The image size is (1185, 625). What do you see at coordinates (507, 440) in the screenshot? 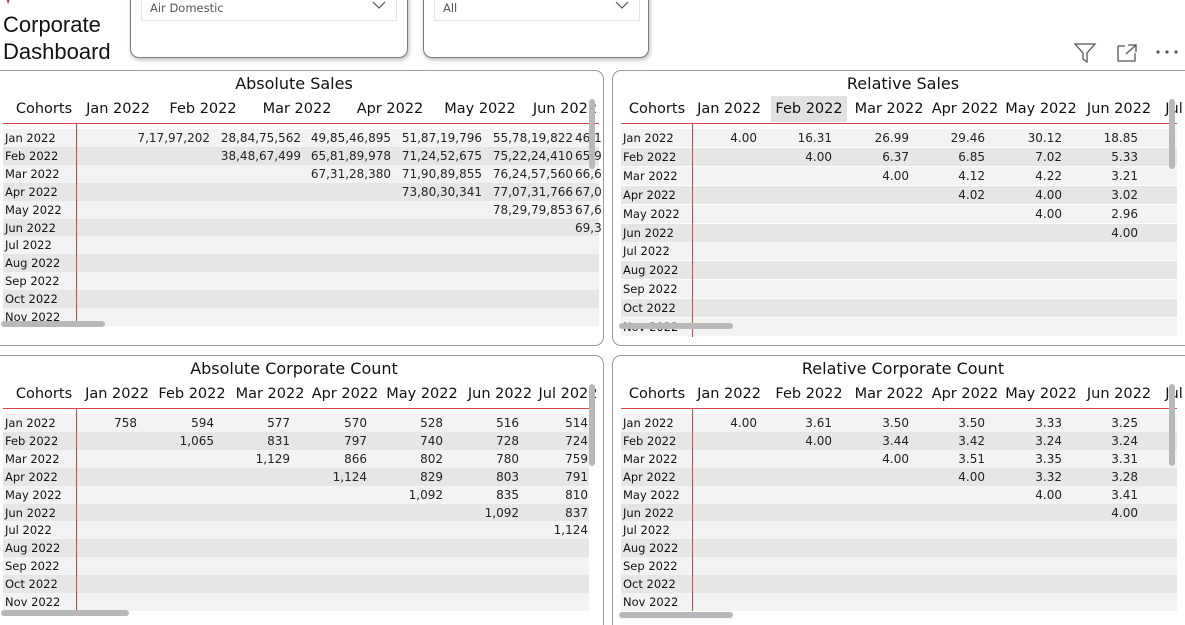
I see `table-cell: 728` at bounding box center [507, 440].